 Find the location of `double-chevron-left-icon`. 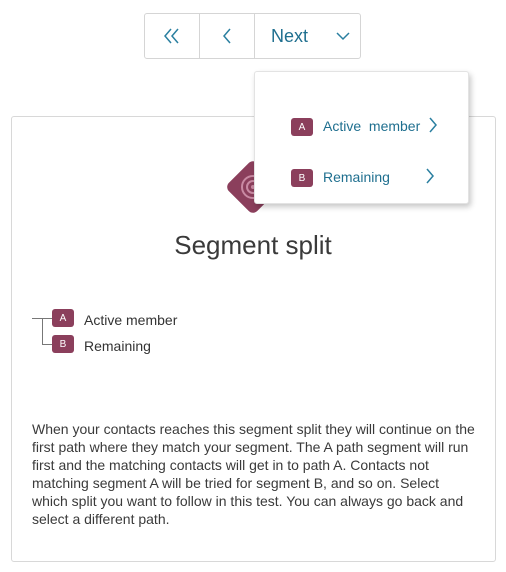

double-chevron-left-icon is located at coordinates (171, 36).